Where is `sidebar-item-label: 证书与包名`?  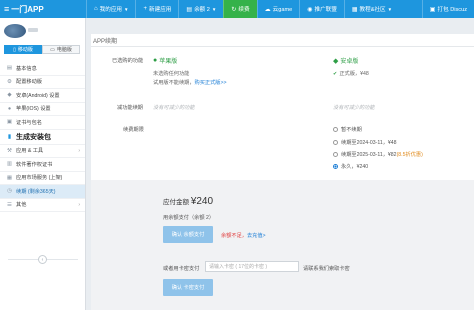 sidebar-item-label: 证书与包名 is located at coordinates (29, 122).